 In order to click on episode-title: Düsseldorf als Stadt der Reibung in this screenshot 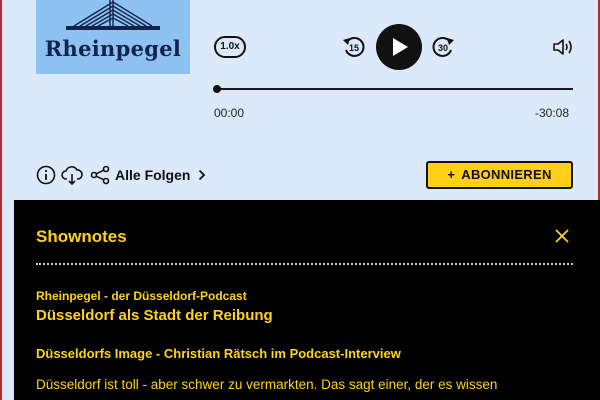, I will do `click(154, 315)`.